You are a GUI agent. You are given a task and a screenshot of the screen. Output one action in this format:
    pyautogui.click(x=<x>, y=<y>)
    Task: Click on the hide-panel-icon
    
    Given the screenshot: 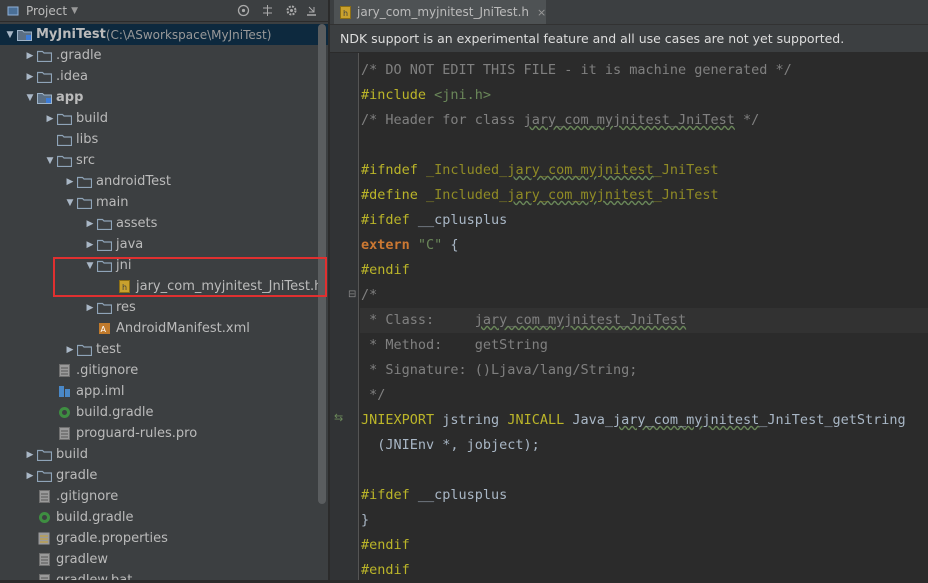 What is the action you would take?
    pyautogui.click(x=311, y=11)
    